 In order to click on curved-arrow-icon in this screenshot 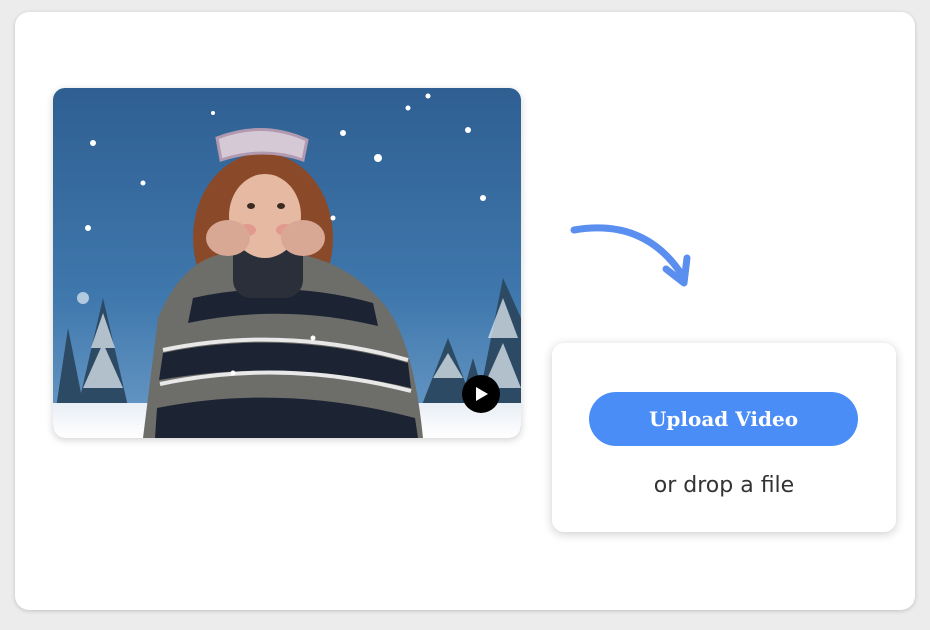, I will do `click(630, 255)`.